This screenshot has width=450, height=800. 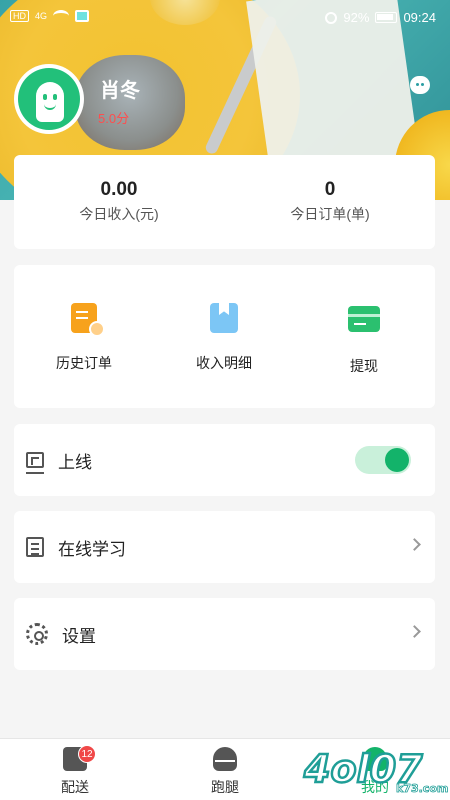 What do you see at coordinates (397, 460) in the screenshot?
I see `toggle-knob` at bounding box center [397, 460].